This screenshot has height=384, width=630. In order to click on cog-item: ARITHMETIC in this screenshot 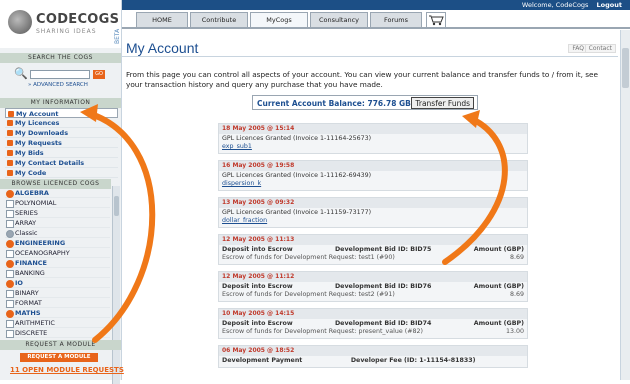, I will do `click(57, 323)`.